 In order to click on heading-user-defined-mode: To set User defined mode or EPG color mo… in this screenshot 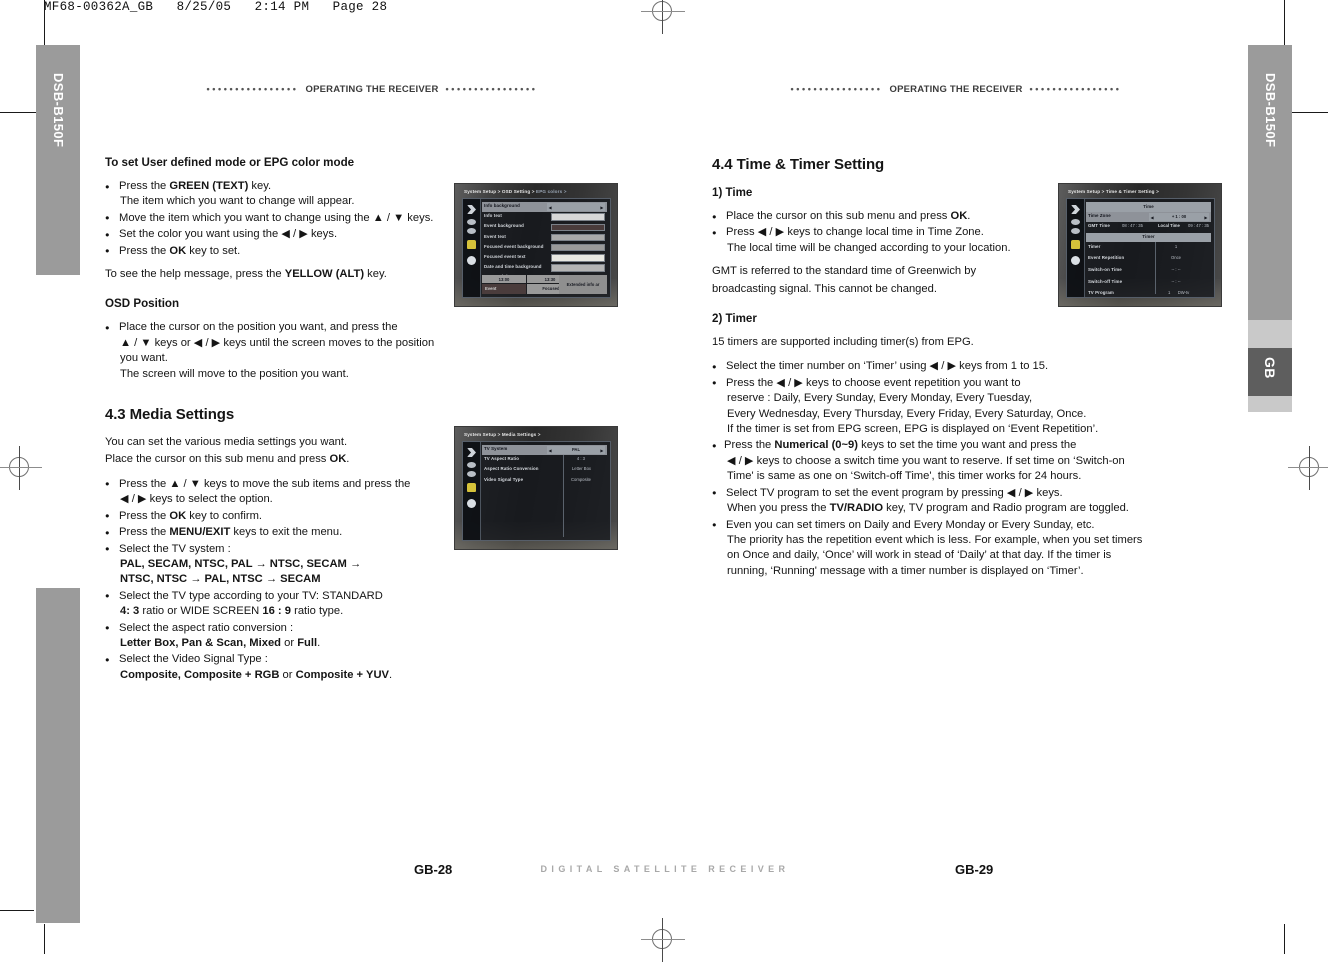, I will do `click(230, 162)`.